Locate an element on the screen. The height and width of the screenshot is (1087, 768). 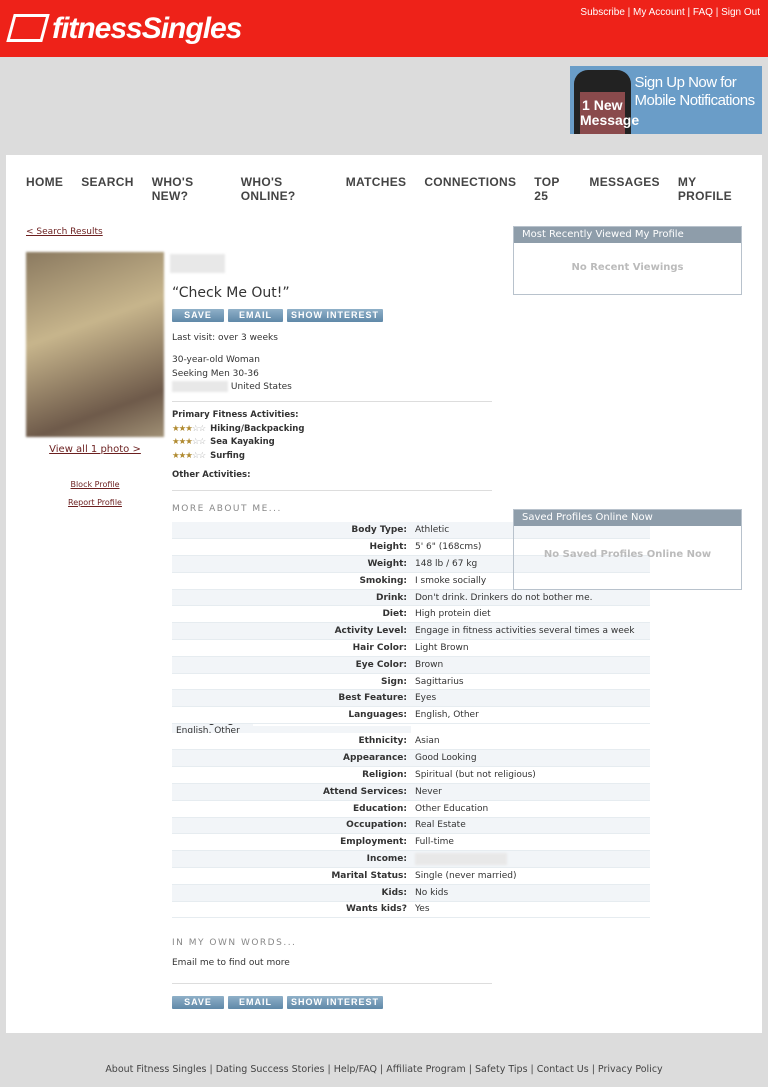
detail-row: Eye Color: Brown is located at coordinates (411, 665).